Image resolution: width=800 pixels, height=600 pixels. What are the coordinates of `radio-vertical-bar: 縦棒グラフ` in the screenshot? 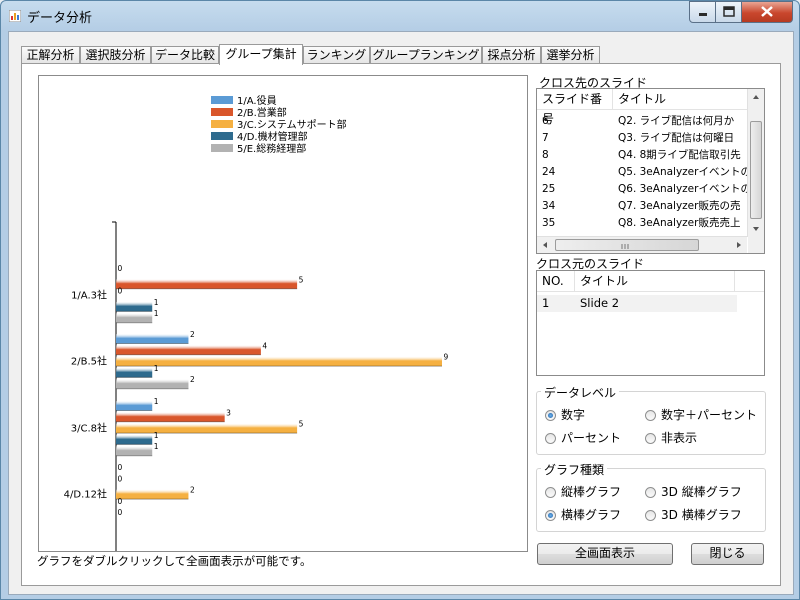 It's located at (583, 491).